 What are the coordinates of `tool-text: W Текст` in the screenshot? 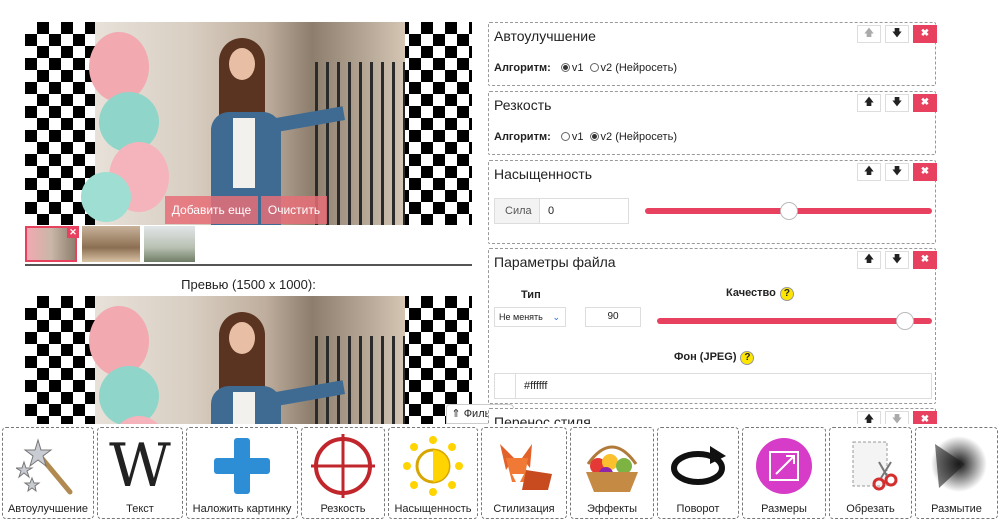 It's located at (140, 473).